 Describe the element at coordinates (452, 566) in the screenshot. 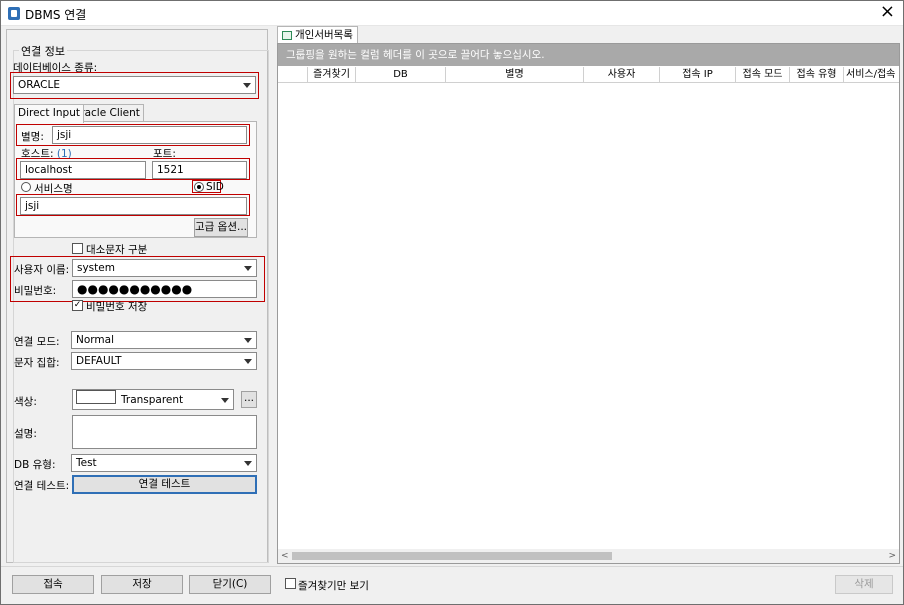

I see `footer-separator` at that location.